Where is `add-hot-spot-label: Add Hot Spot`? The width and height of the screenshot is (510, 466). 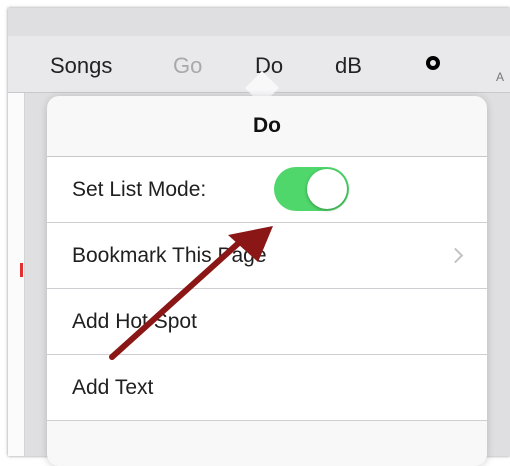
add-hot-spot-label: Add Hot Spot is located at coordinates (134, 321).